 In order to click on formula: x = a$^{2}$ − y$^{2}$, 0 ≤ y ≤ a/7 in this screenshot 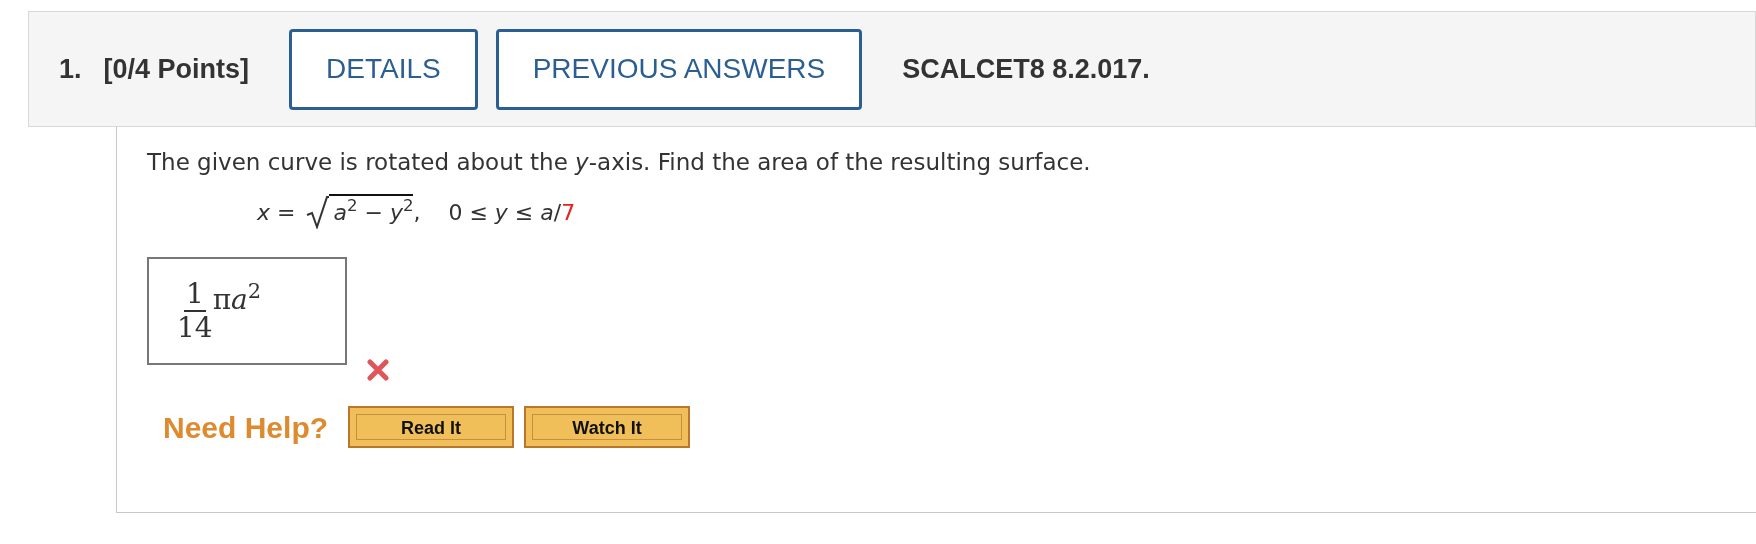, I will do `click(1006, 211)`.